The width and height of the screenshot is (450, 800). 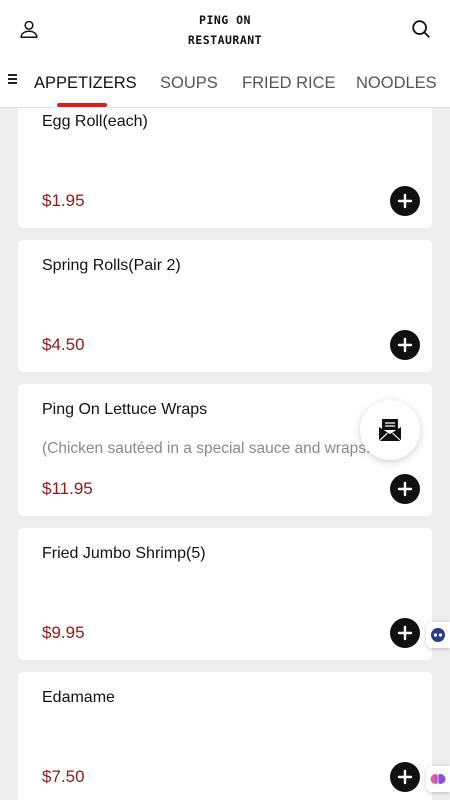 I want to click on search-button, so click(x=421, y=29).